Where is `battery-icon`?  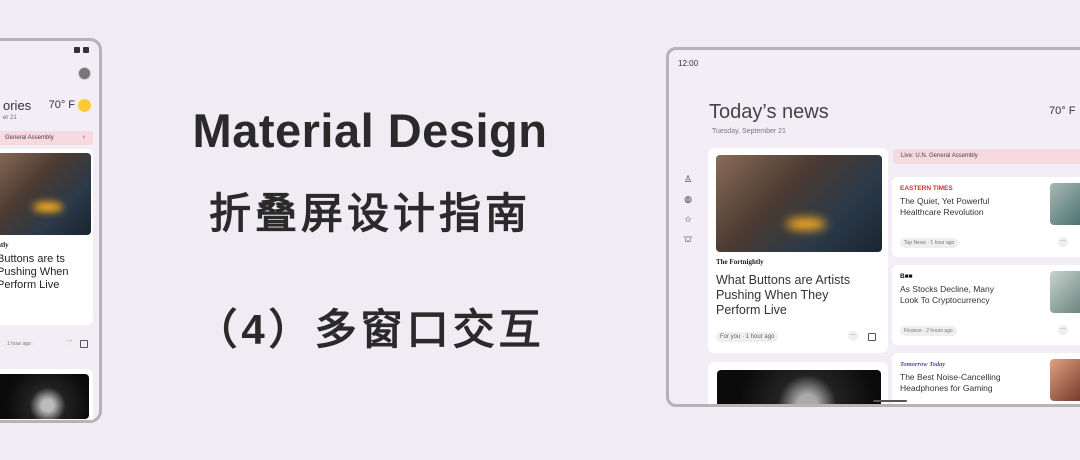
battery-icon is located at coordinates (86, 50).